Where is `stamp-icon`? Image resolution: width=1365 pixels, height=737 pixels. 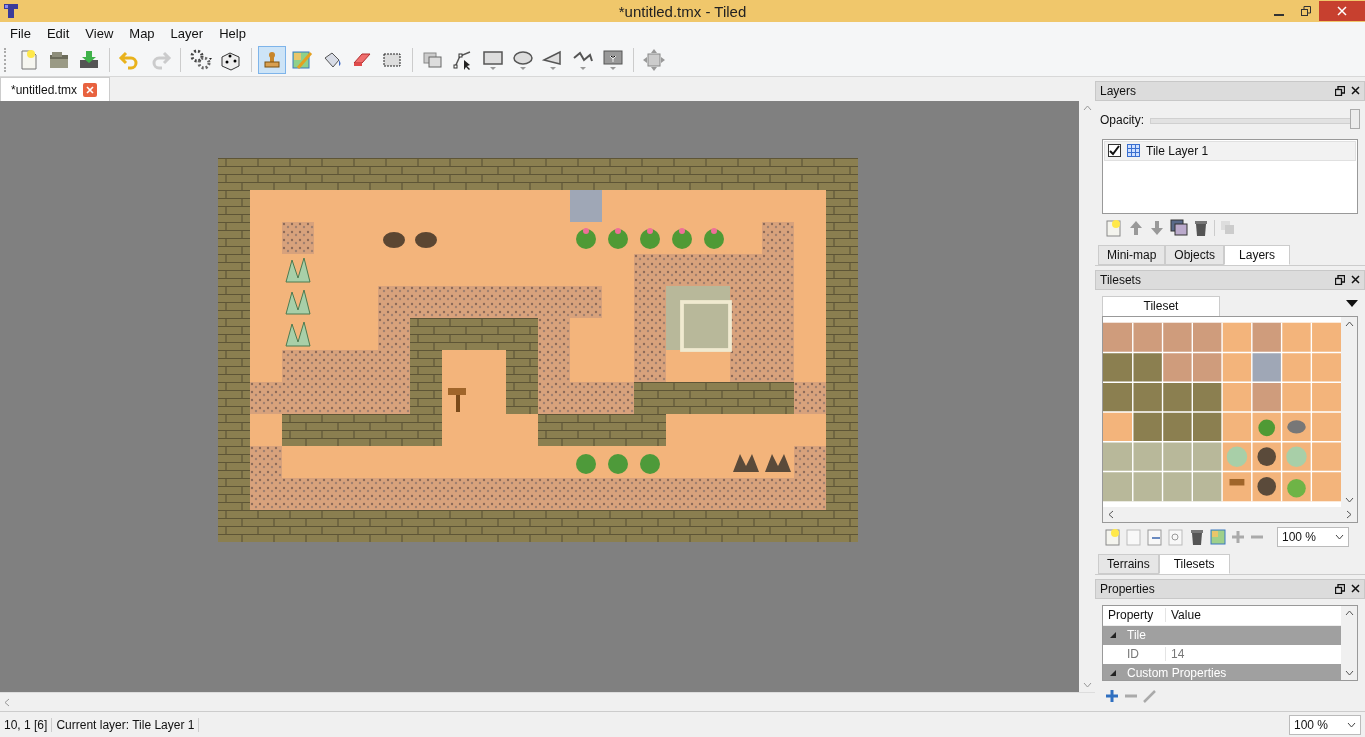
stamp-icon is located at coordinates (272, 60).